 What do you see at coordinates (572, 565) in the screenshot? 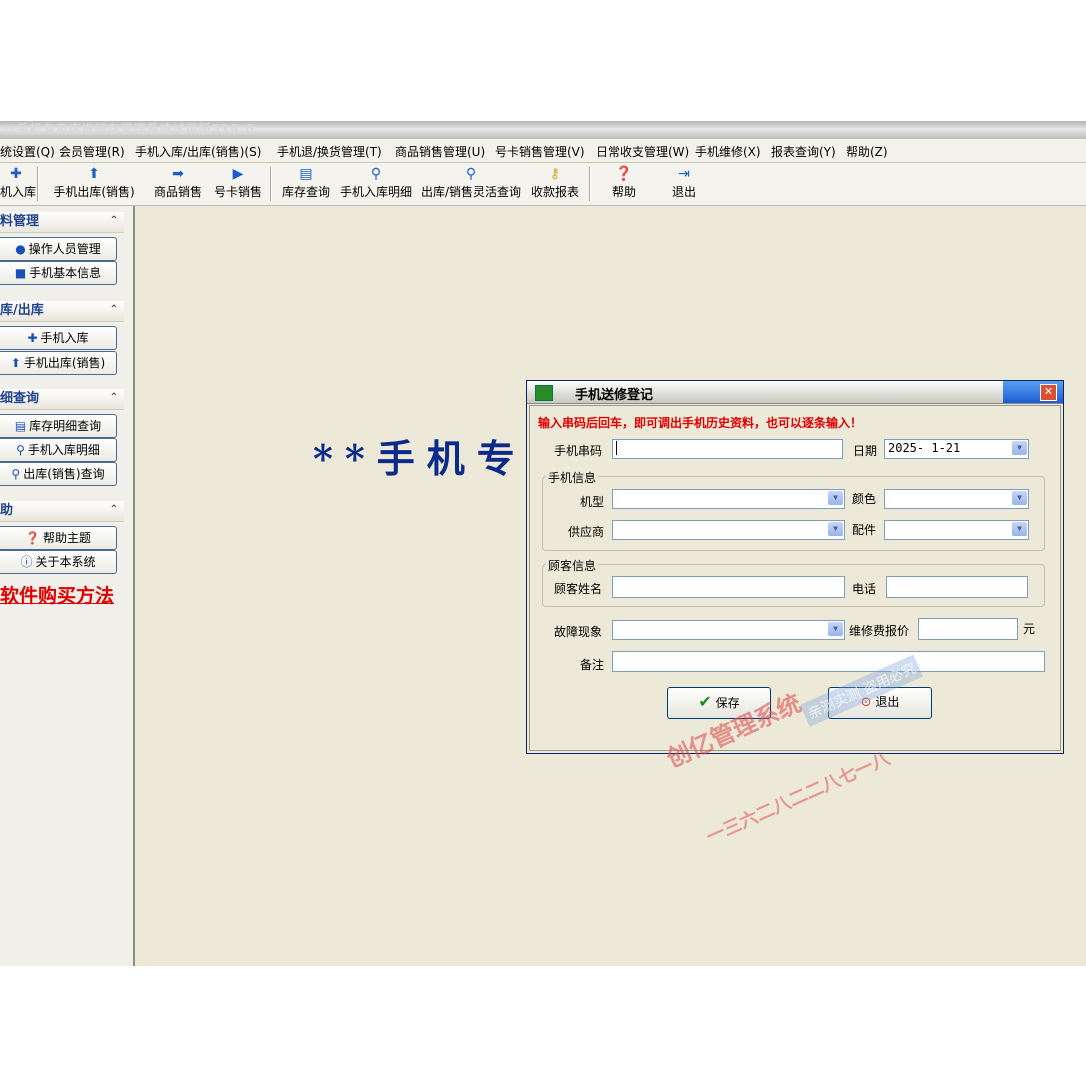
I see `customer-info-group-label: 顾客信息` at bounding box center [572, 565].